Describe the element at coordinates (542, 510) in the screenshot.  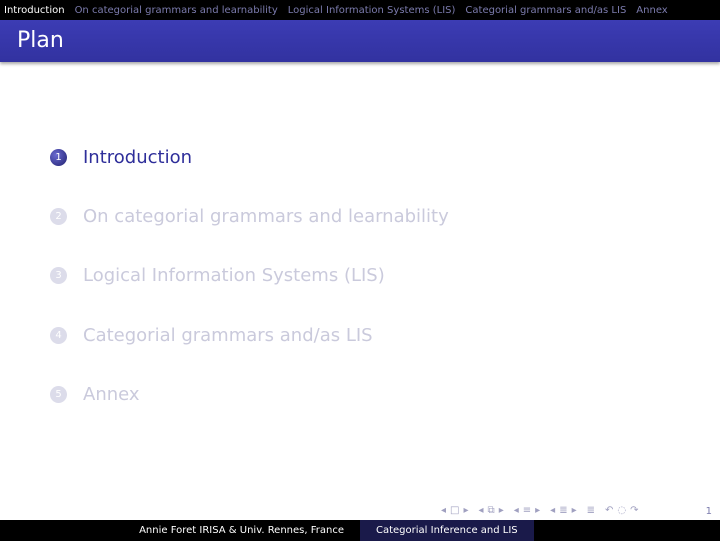
I see `beamer-navigation-symbols: ◂ □ ▸ ◂ ⧉ ▸ ◂ ≡ ▸ ◂ ≣ ▸ ≣ ↶ ◌ ↷` at that location.